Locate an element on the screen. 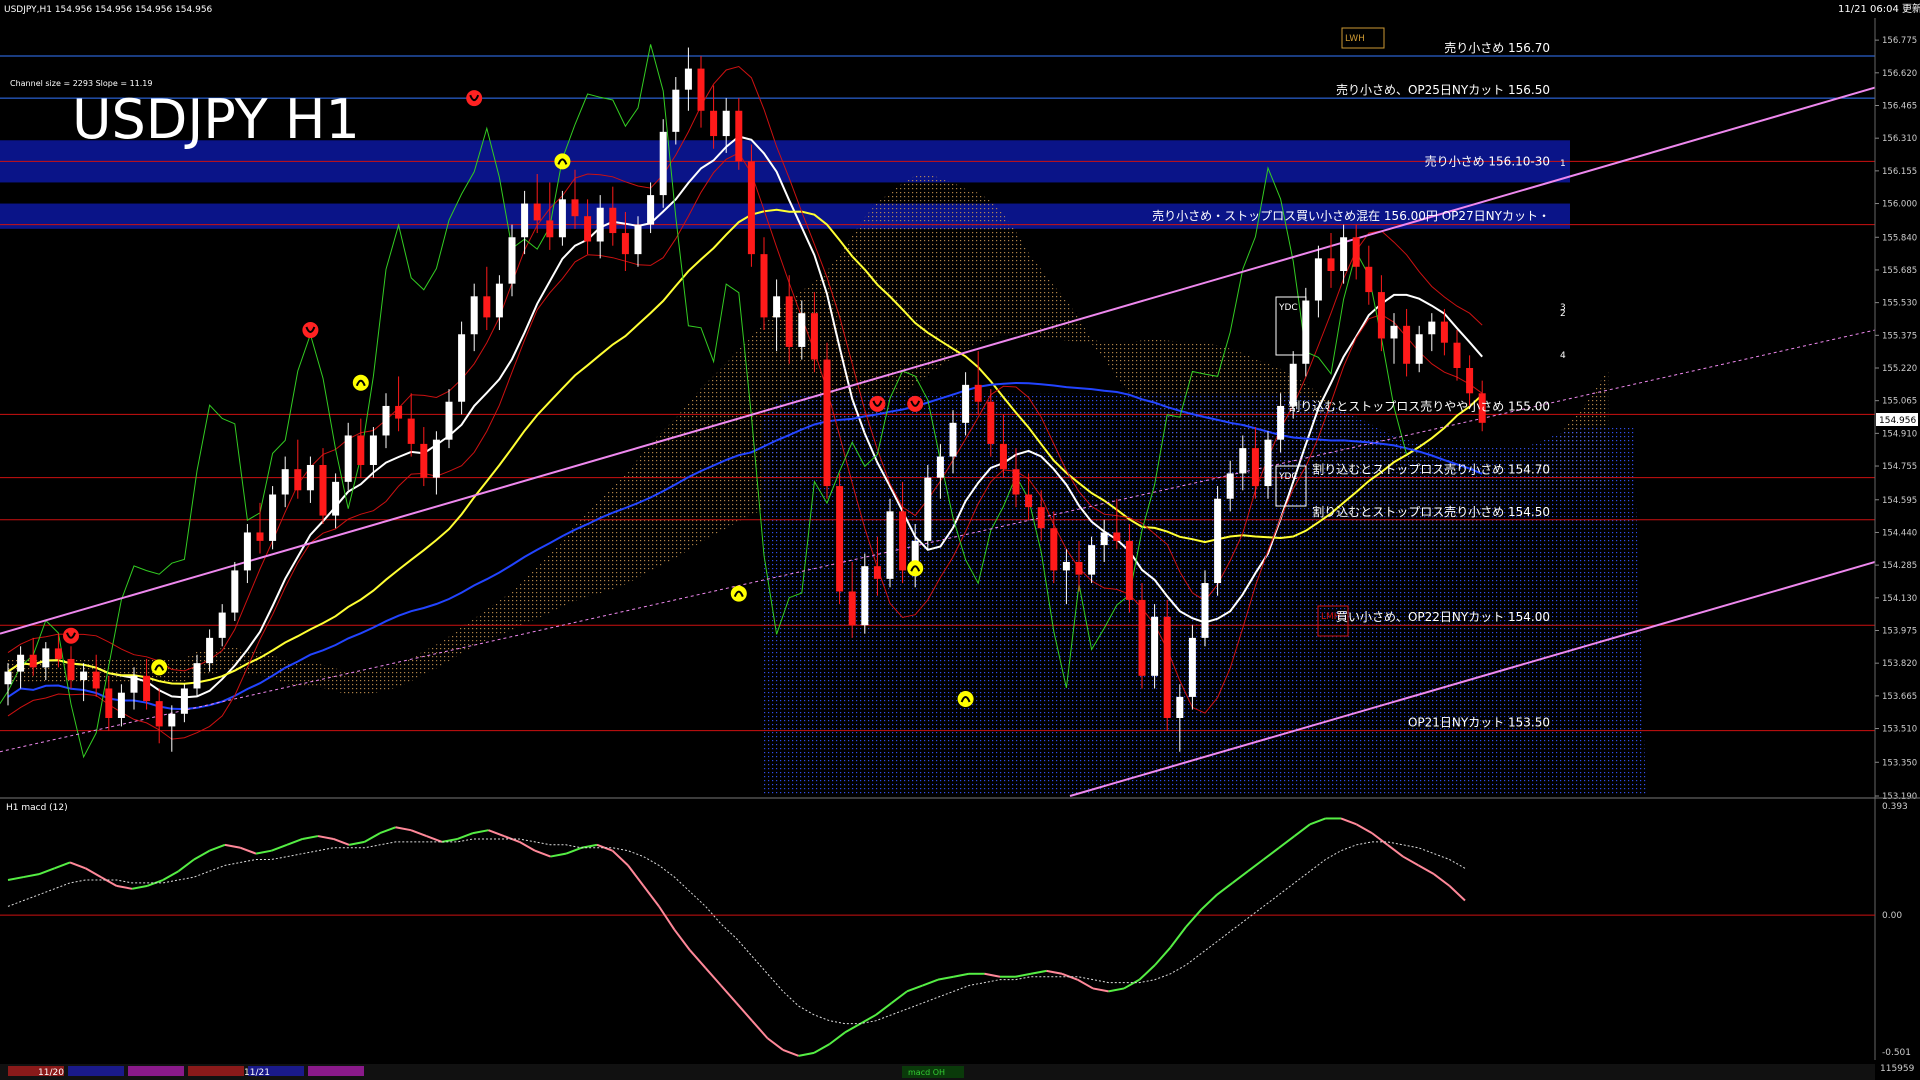 The height and width of the screenshot is (1080, 1920). axis-tick-label: 155.065 is located at coordinates (1899, 402).